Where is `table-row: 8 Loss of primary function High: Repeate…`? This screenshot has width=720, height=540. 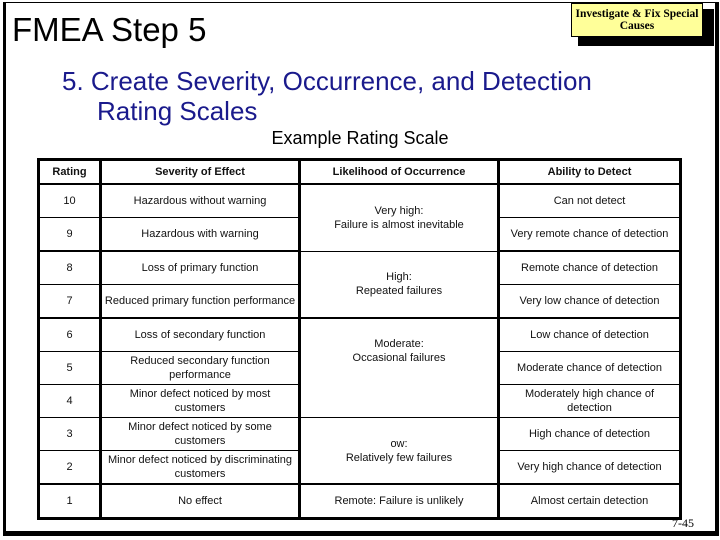
table-row: 8 Loss of primary function High: Repeate… is located at coordinates (359, 284).